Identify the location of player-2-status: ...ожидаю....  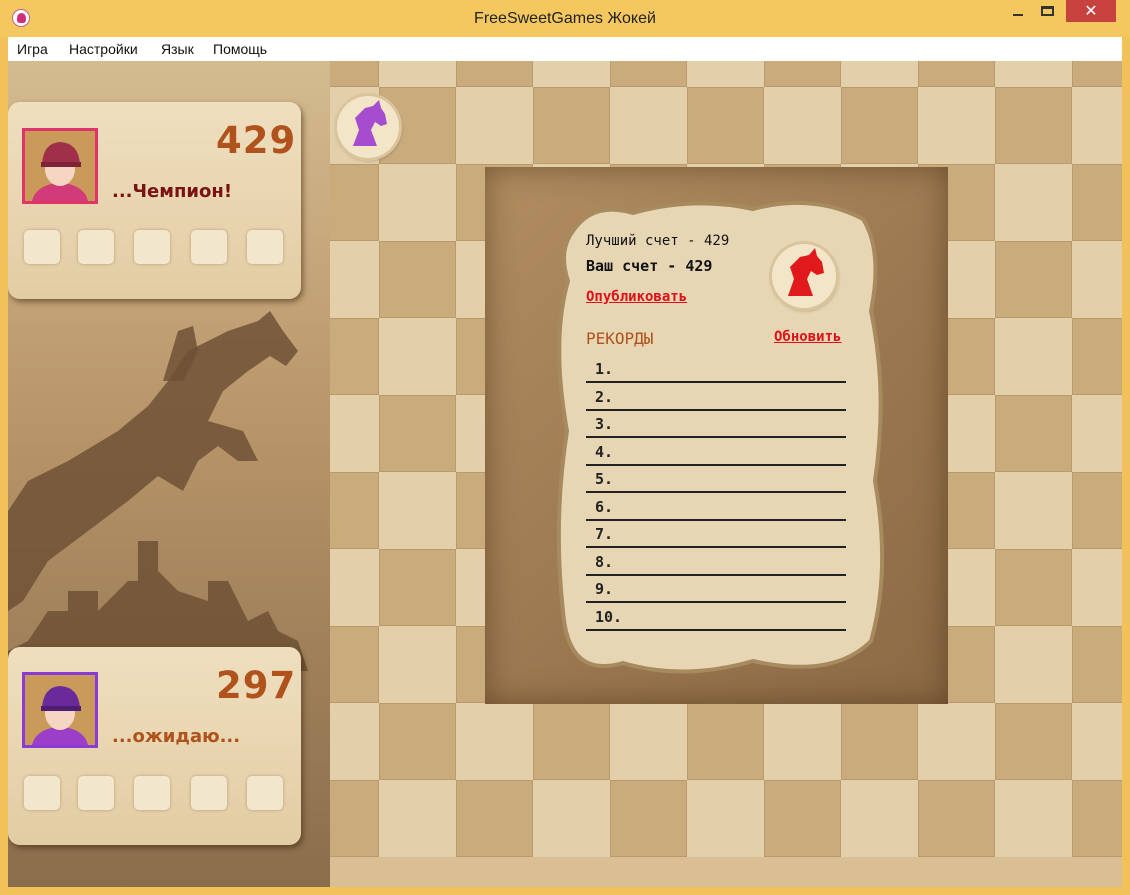
(176, 736).